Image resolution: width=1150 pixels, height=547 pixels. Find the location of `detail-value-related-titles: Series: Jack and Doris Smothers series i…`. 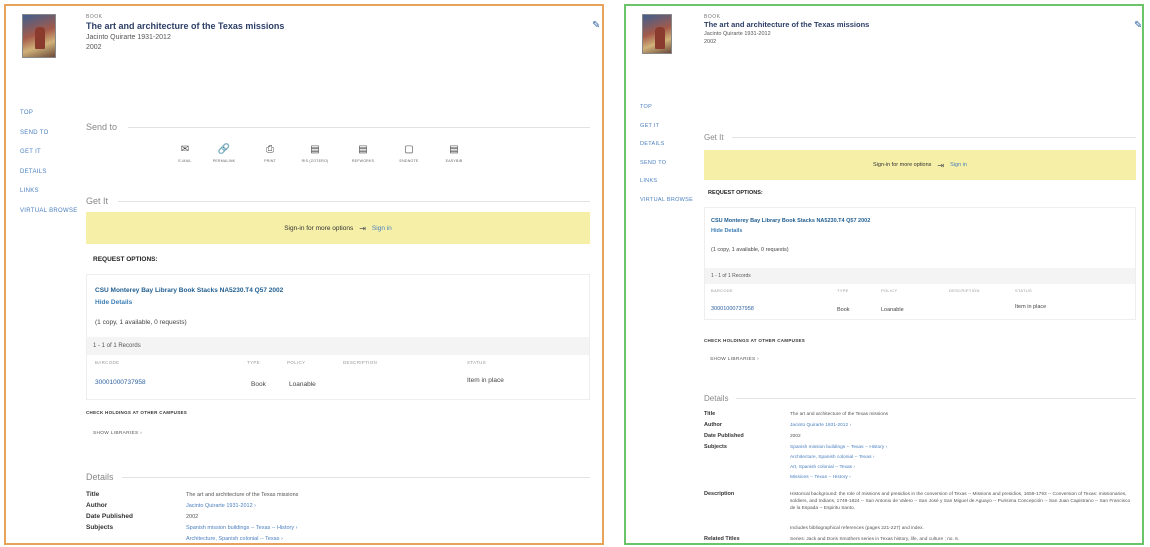

detail-value-related-titles: Series: Jack and Doris Smothers series i… is located at coordinates (875, 539).